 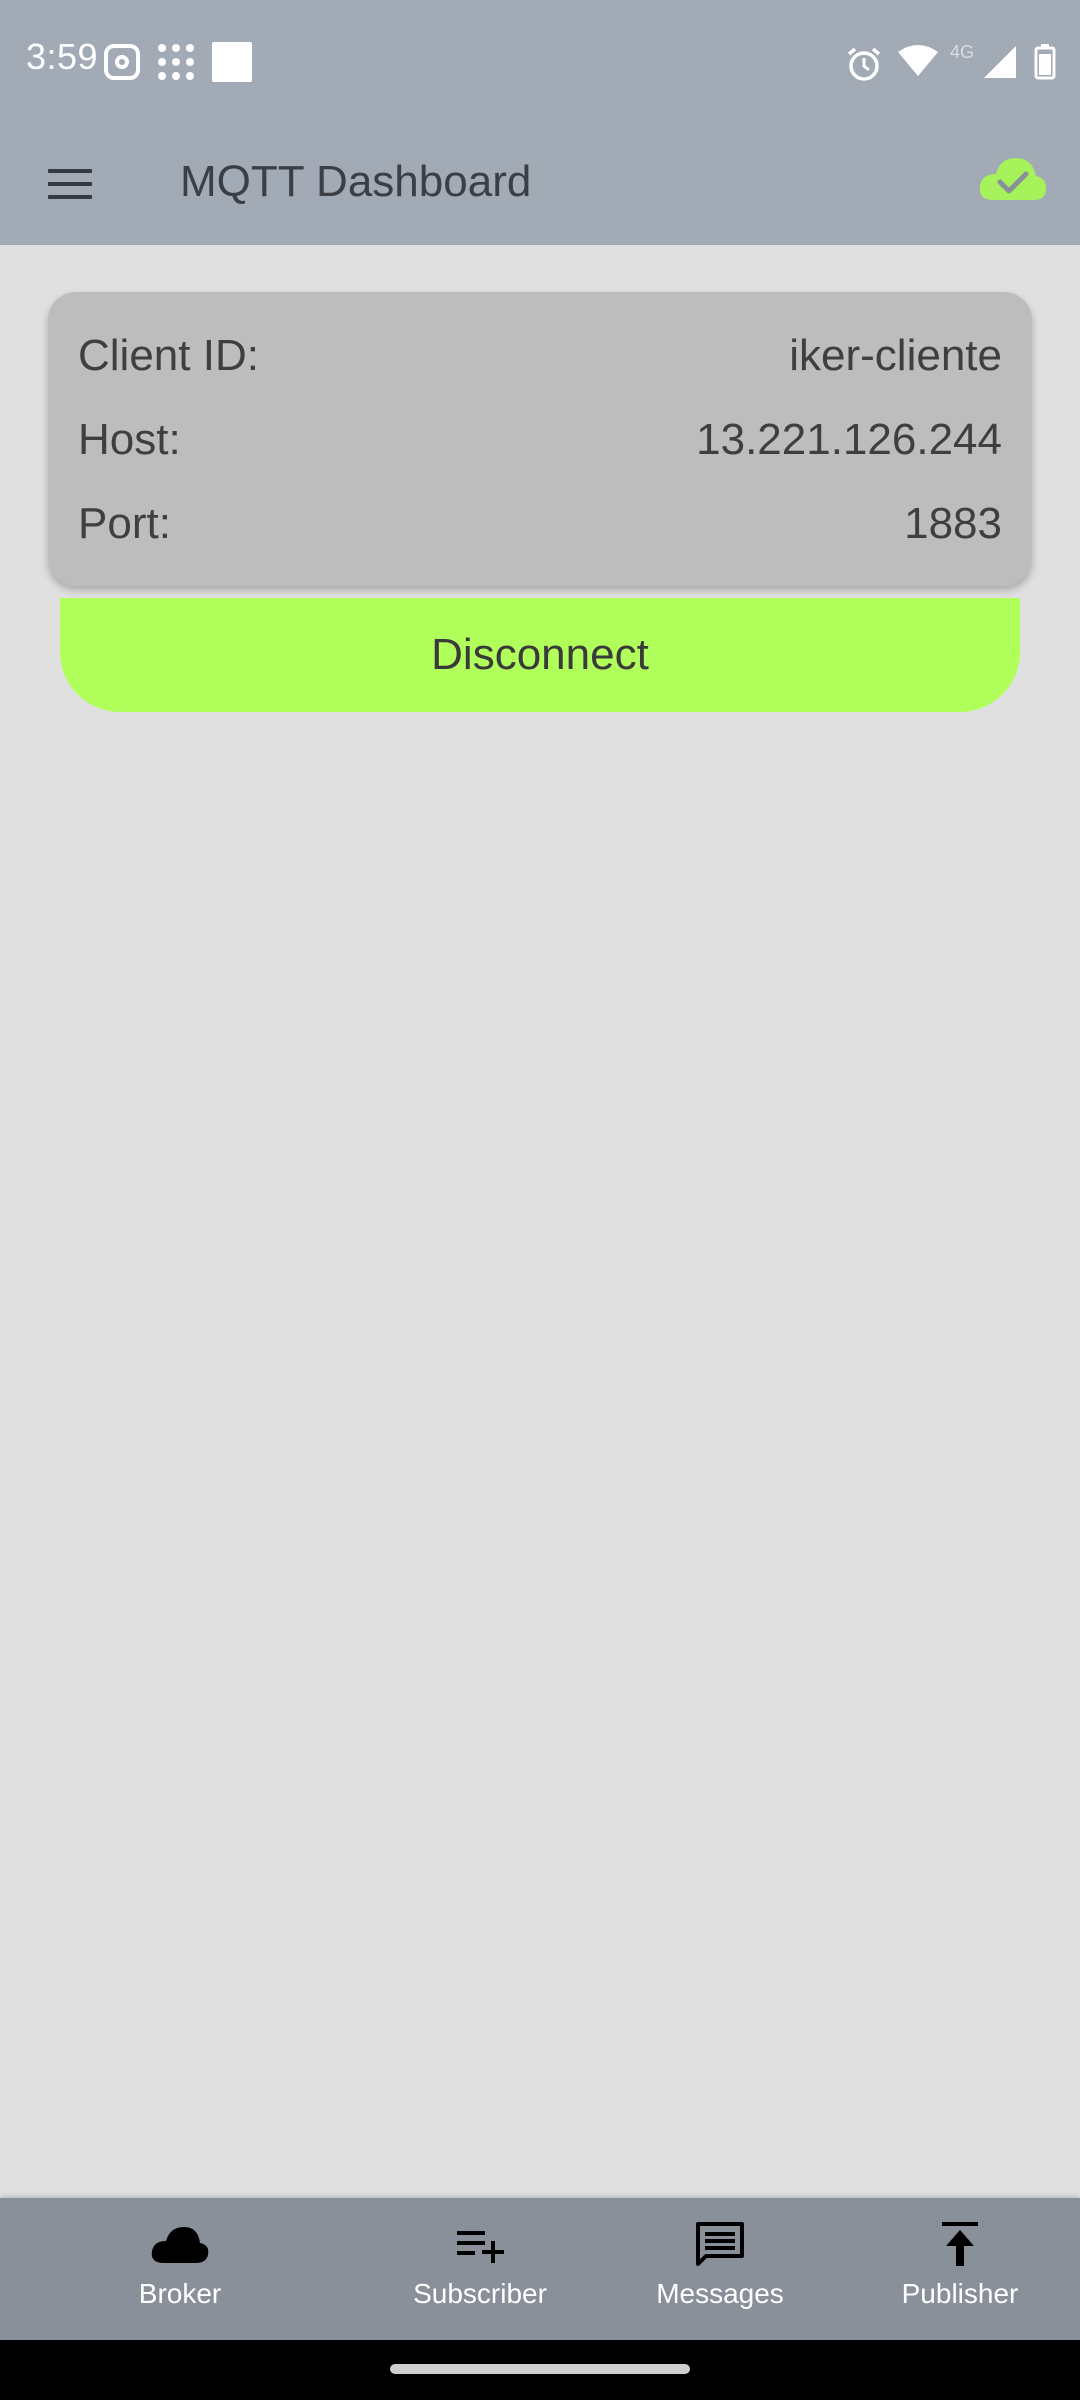 What do you see at coordinates (540, 62) in the screenshot?
I see `status-bar: 3:59 4G` at bounding box center [540, 62].